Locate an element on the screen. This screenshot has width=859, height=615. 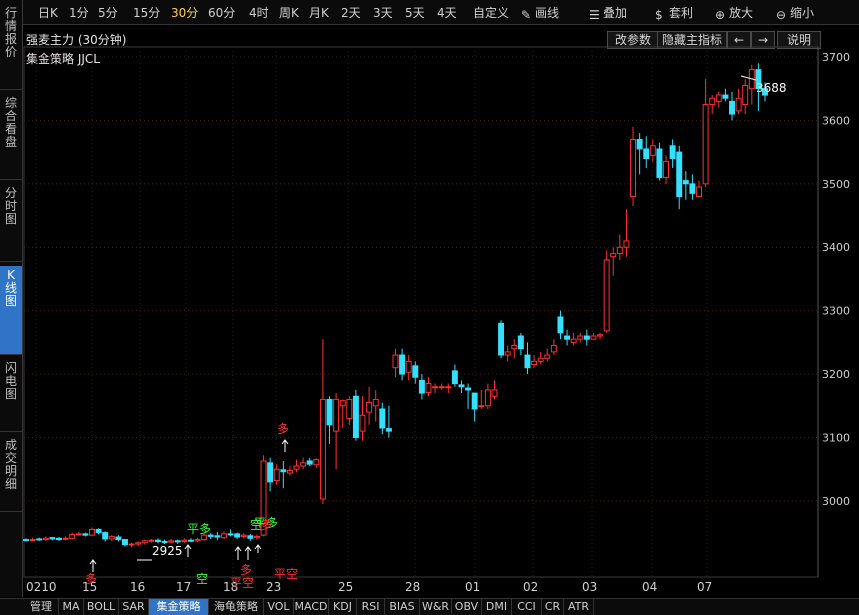
indicator-tab-8: KDJ is located at coordinates (343, 607).